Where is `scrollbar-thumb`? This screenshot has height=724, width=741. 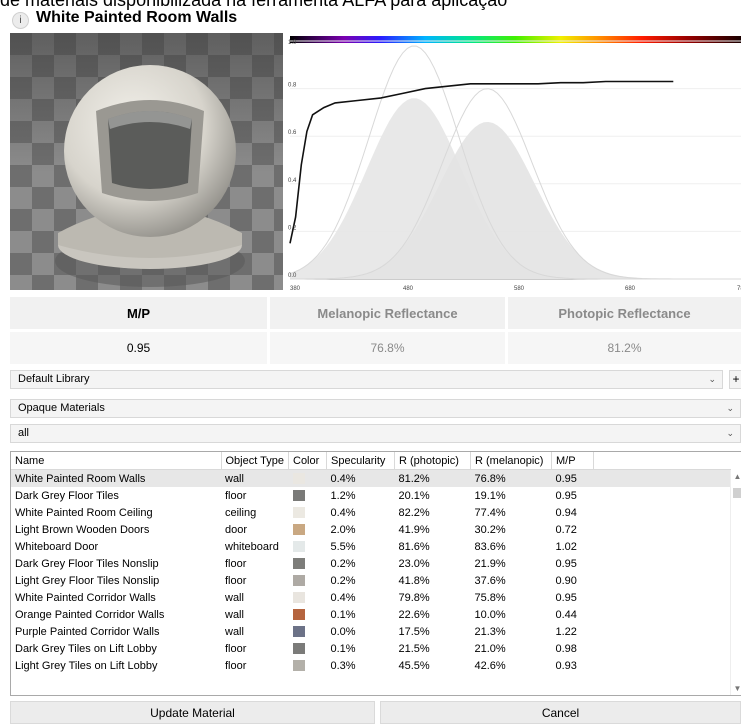
scrollbar-thumb is located at coordinates (737, 493).